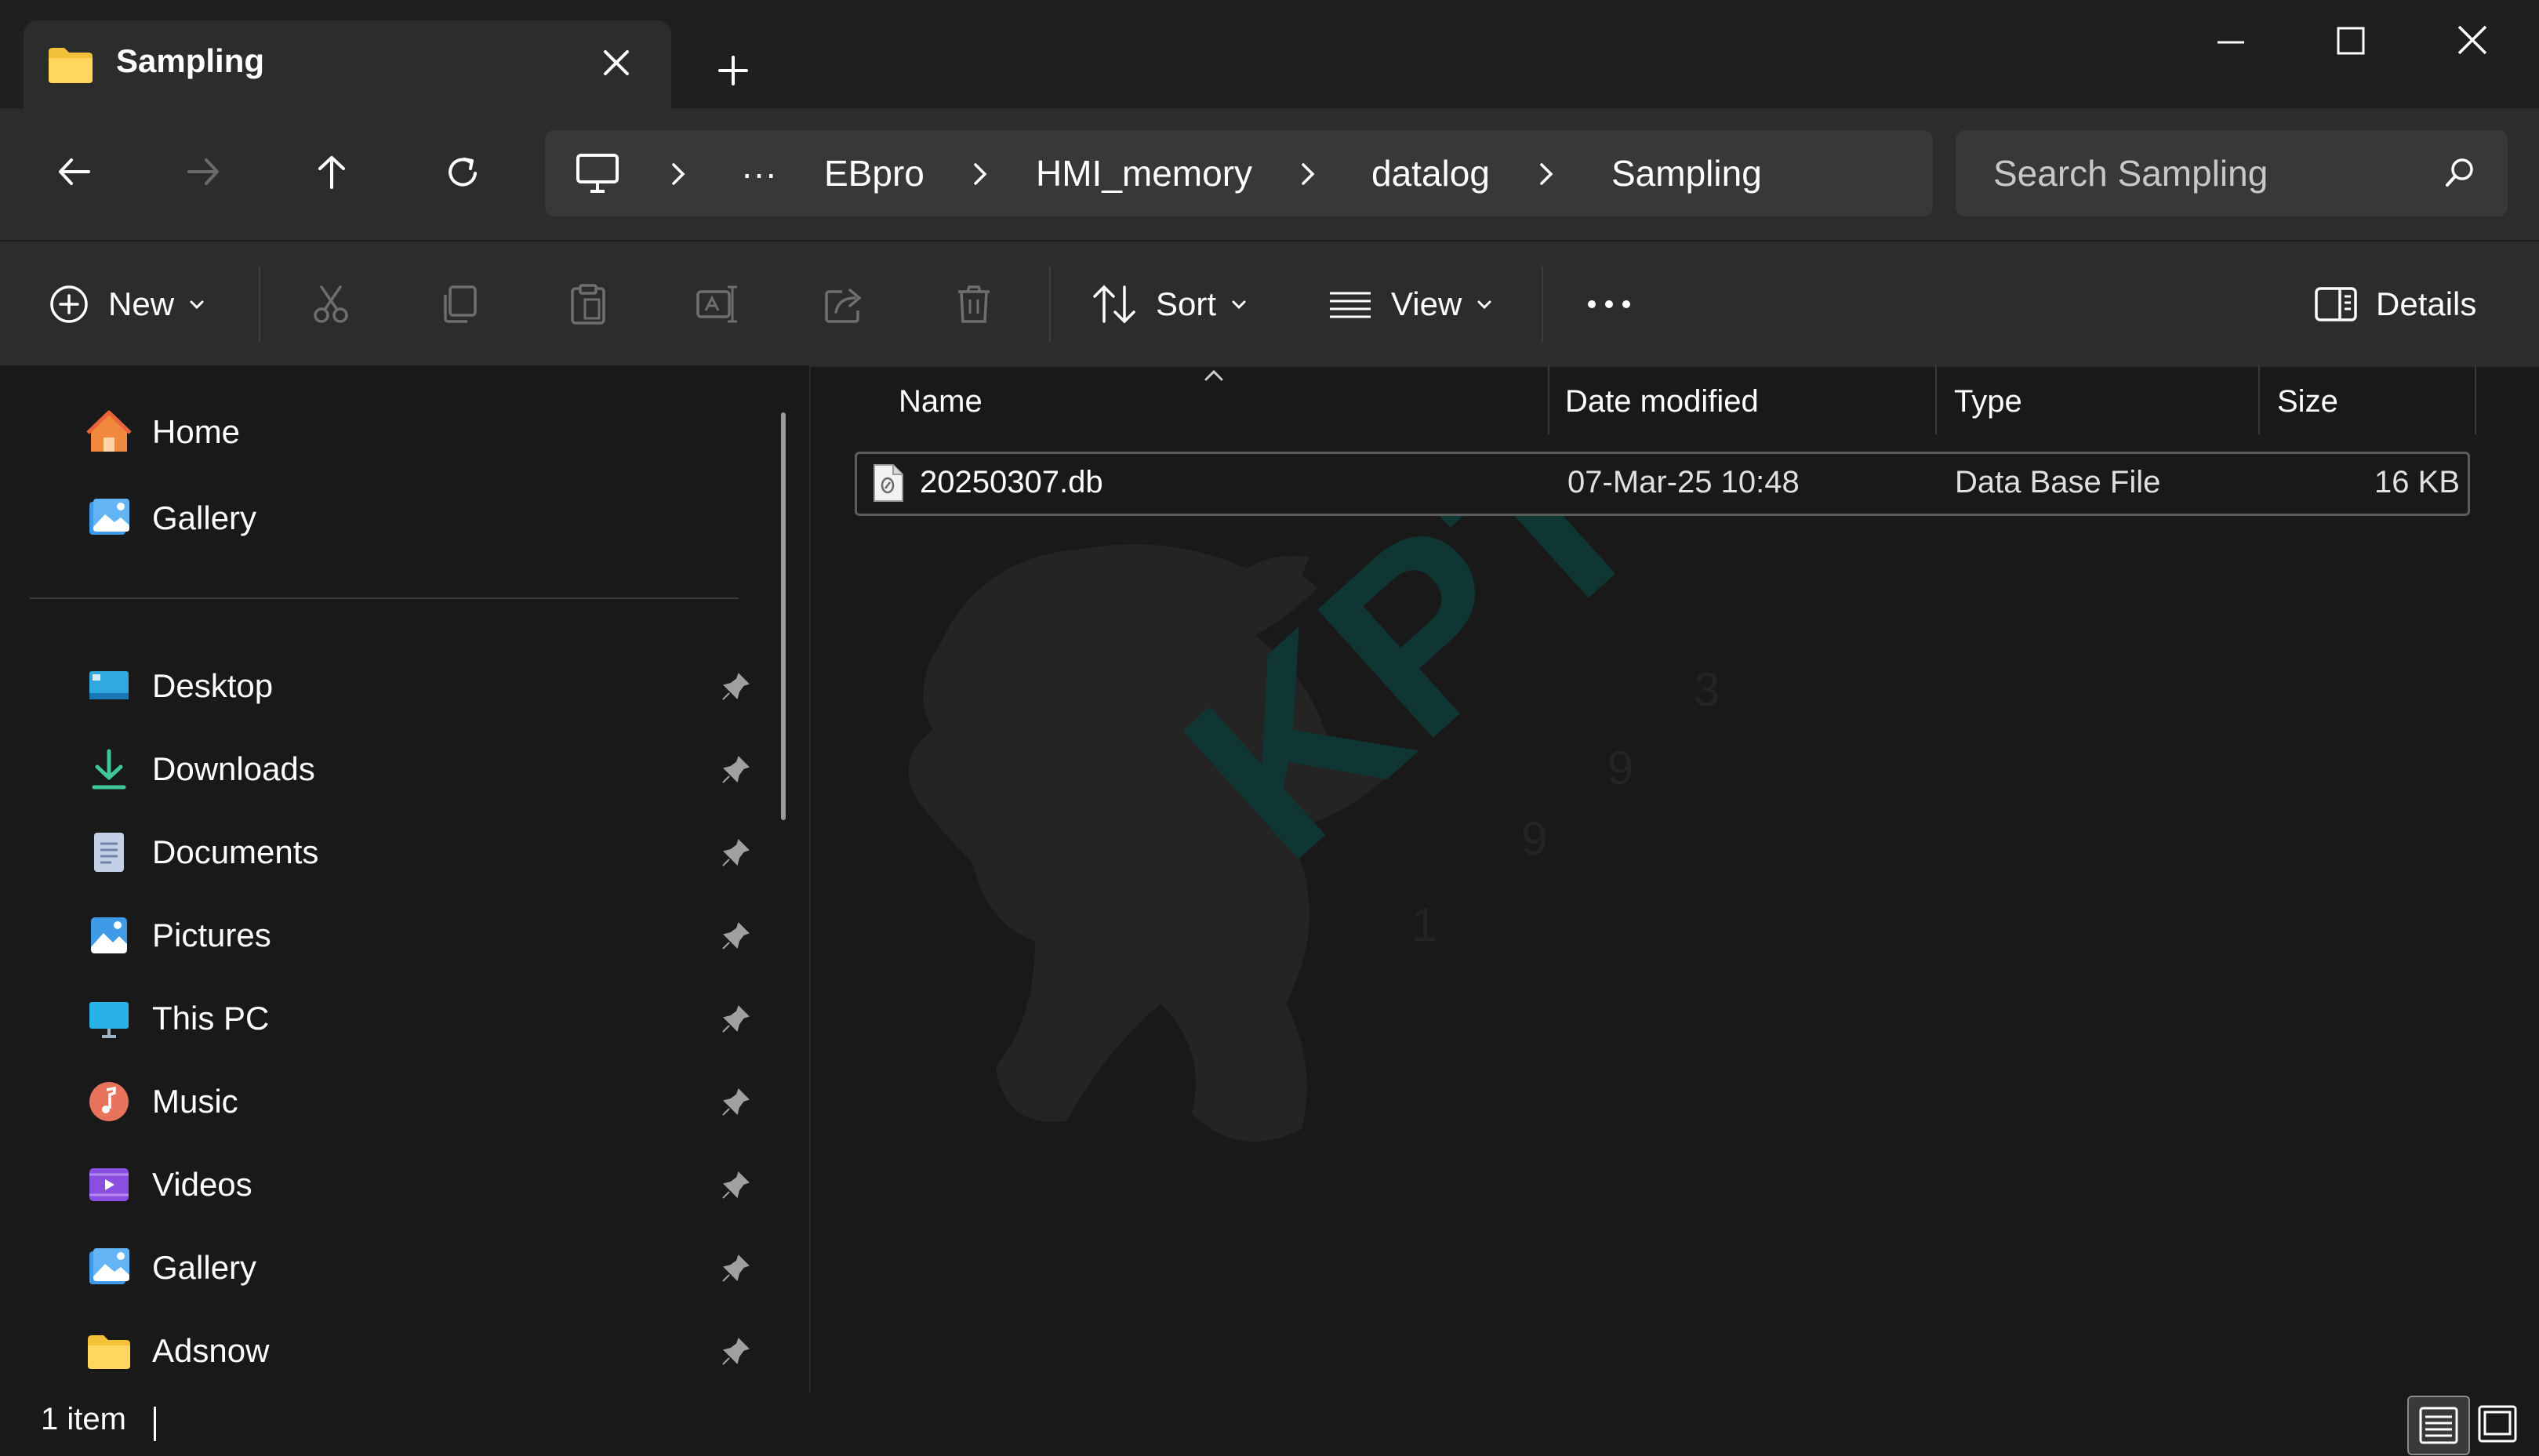 This screenshot has height=1456, width=2539. I want to click on column-header-type: Type, so click(1988, 411).